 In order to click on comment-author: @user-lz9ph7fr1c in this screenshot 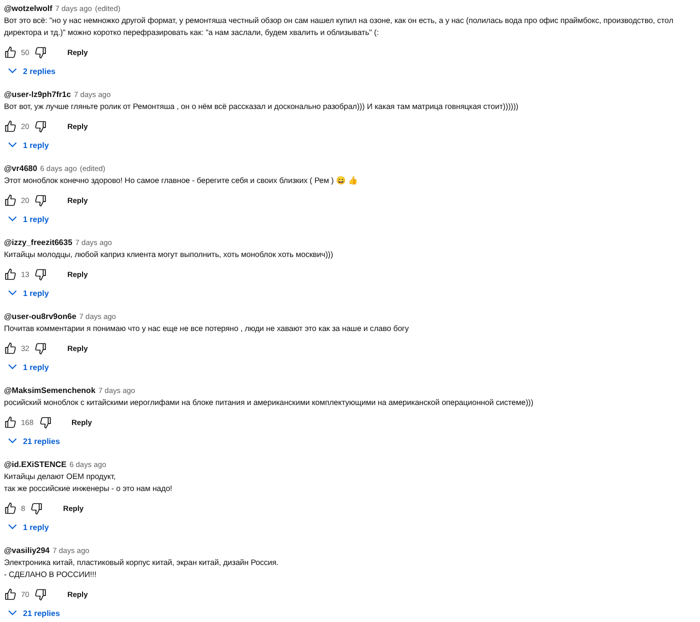, I will do `click(37, 95)`.